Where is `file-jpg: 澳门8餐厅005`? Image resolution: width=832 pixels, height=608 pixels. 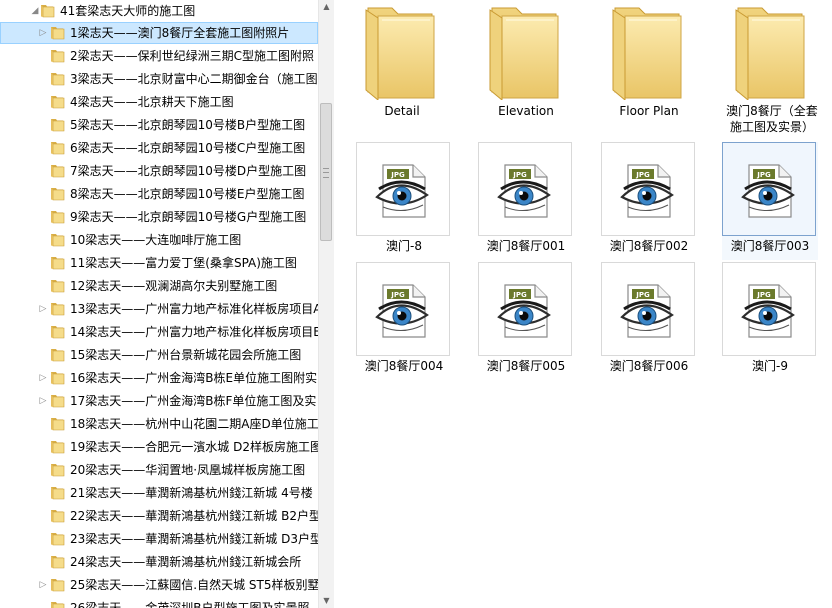
file-jpg: 澳门8餐厅005 is located at coordinates (526, 321).